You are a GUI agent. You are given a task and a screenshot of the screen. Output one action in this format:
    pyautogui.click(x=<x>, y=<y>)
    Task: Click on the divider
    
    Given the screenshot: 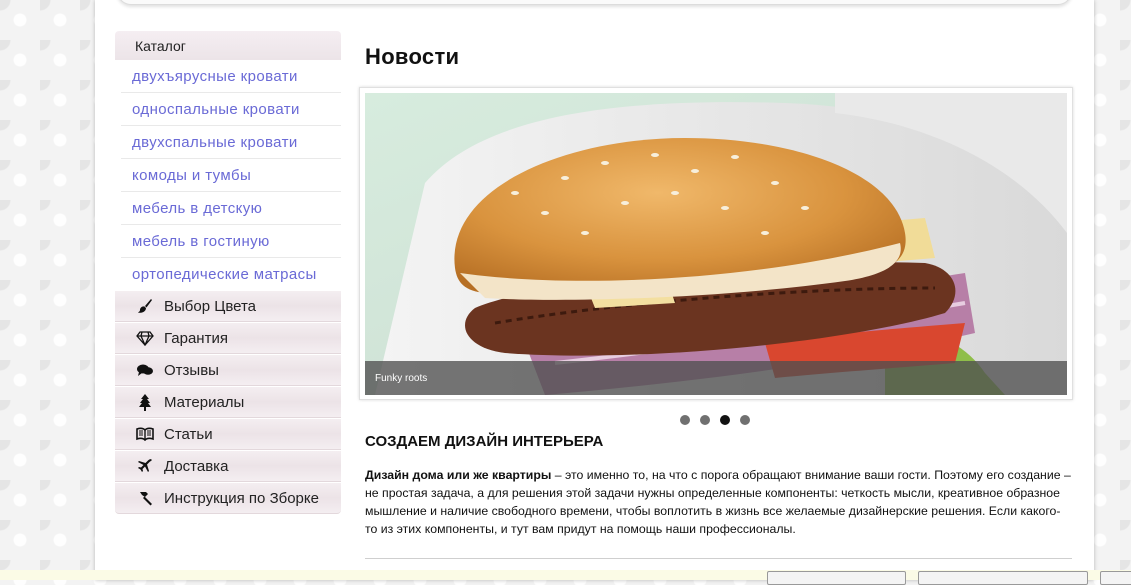 What is the action you would take?
    pyautogui.click(x=718, y=558)
    